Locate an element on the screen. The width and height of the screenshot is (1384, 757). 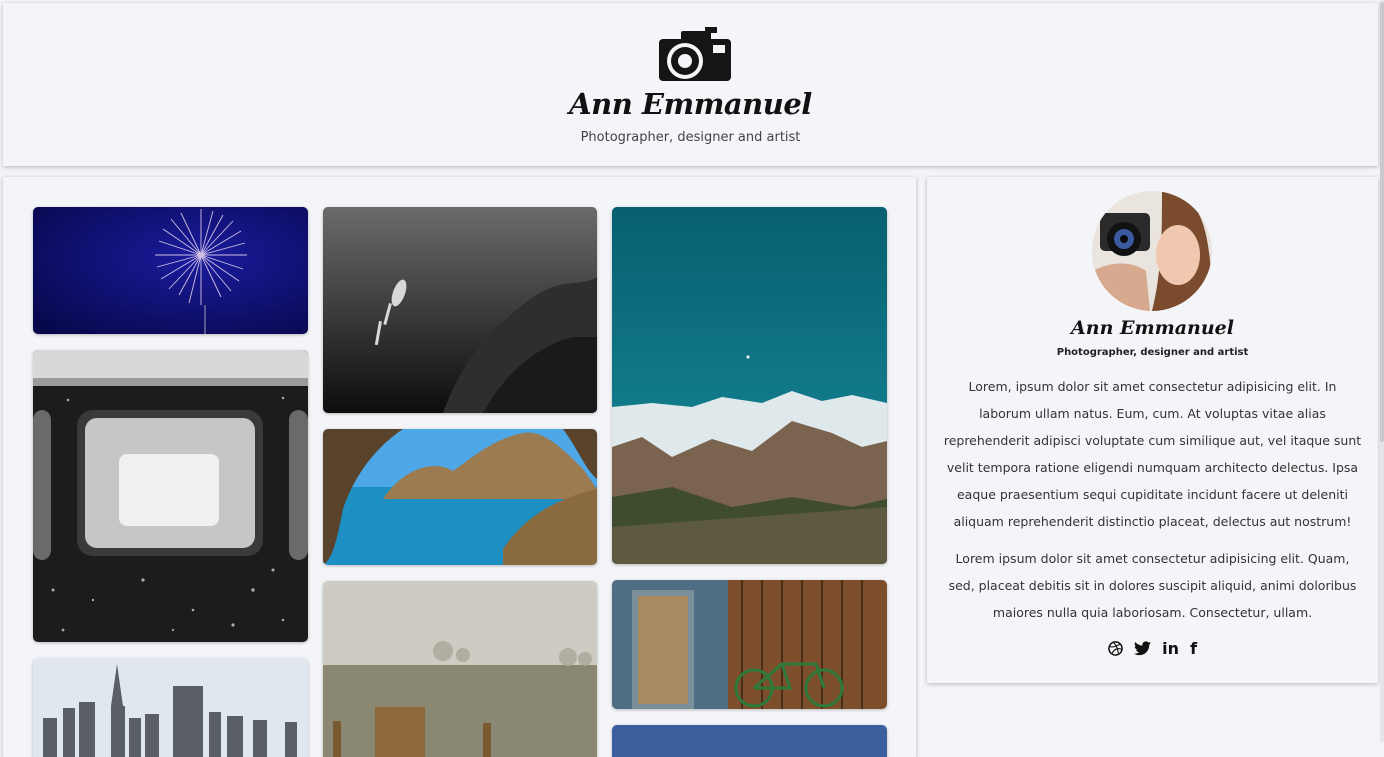
foggy-field-photo is located at coordinates (460, 669).